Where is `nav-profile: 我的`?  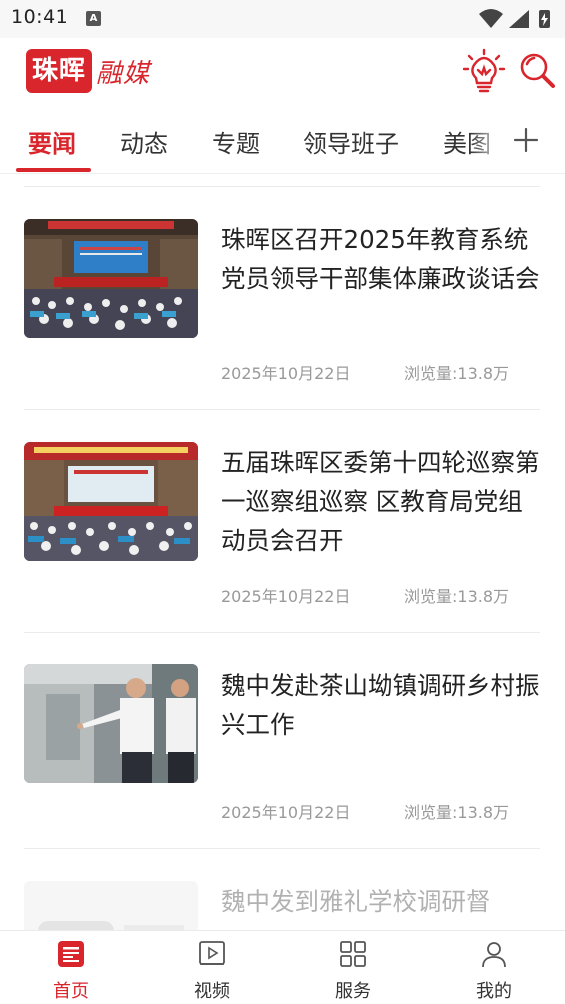 nav-profile: 我的 is located at coordinates (494, 969).